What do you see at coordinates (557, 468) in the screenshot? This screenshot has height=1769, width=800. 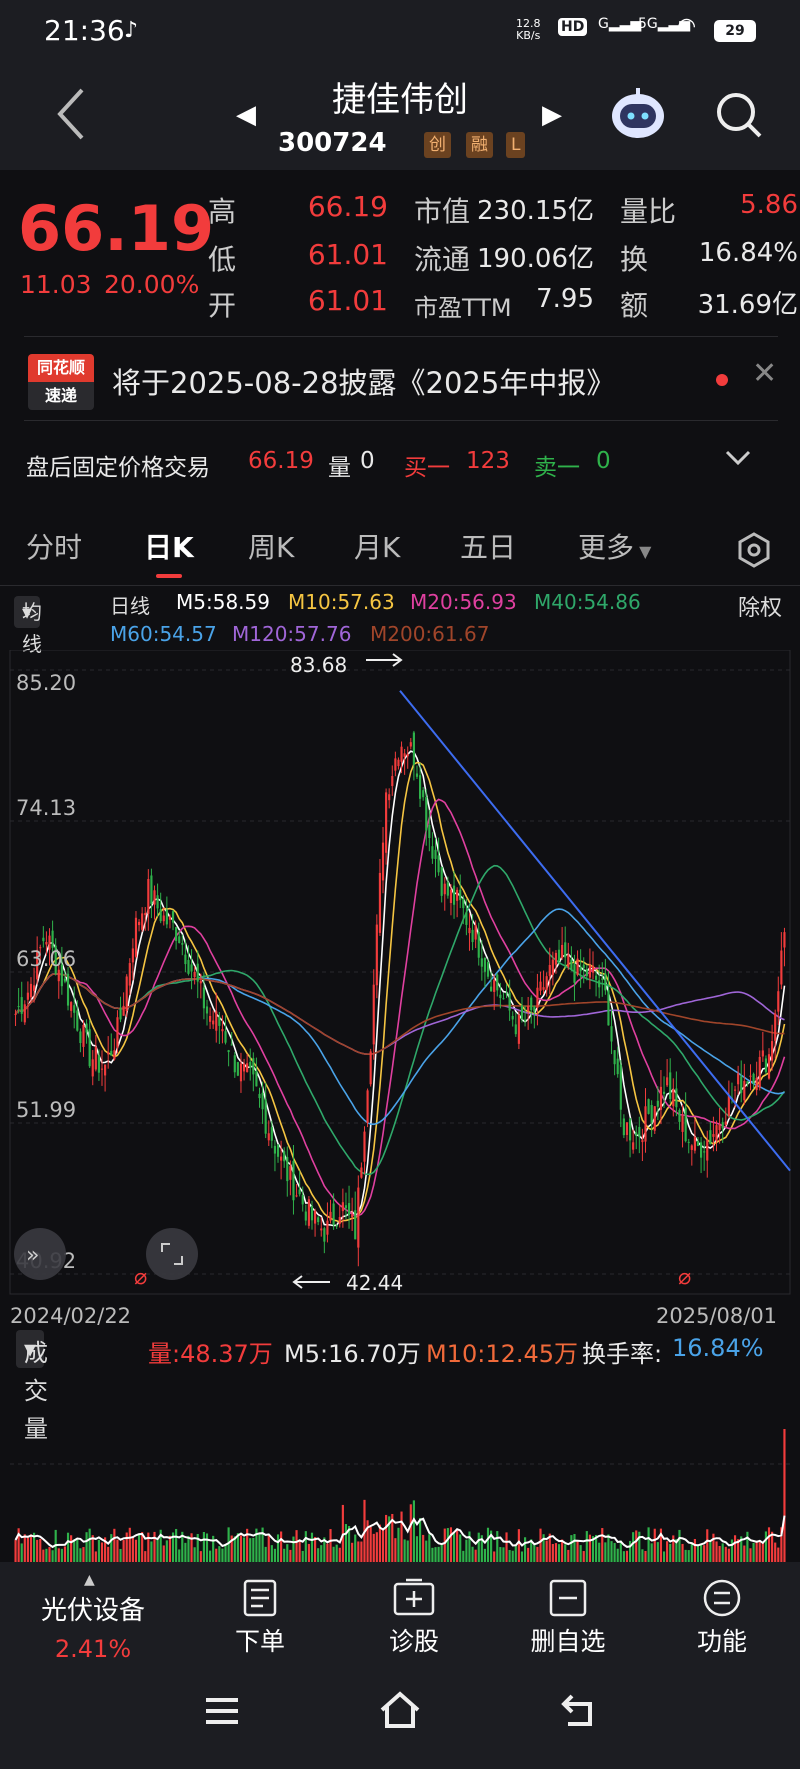 I see `sell1-label: 卖一` at bounding box center [557, 468].